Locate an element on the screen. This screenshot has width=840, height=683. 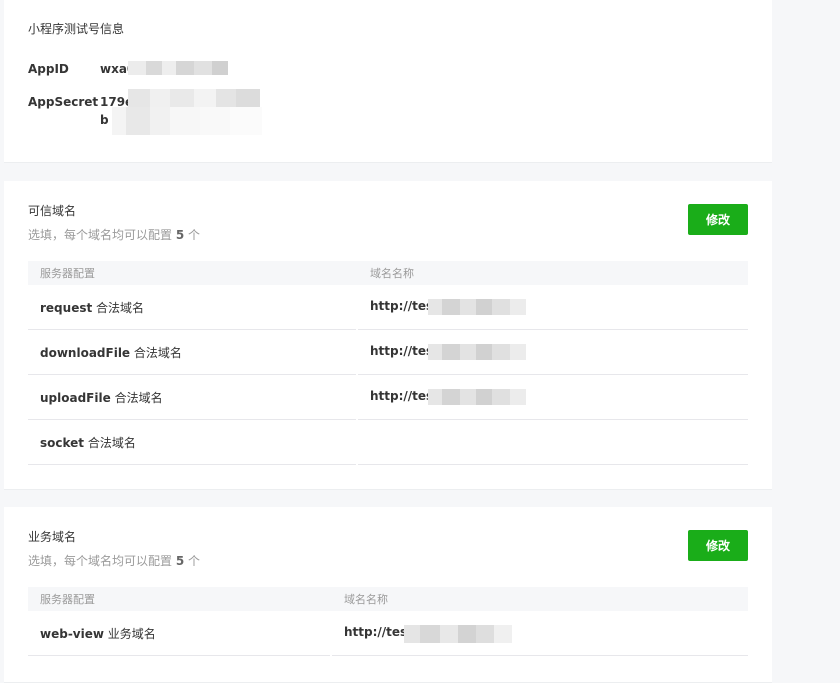
info-card-title: 小程序测试号信息 is located at coordinates (76, 29).